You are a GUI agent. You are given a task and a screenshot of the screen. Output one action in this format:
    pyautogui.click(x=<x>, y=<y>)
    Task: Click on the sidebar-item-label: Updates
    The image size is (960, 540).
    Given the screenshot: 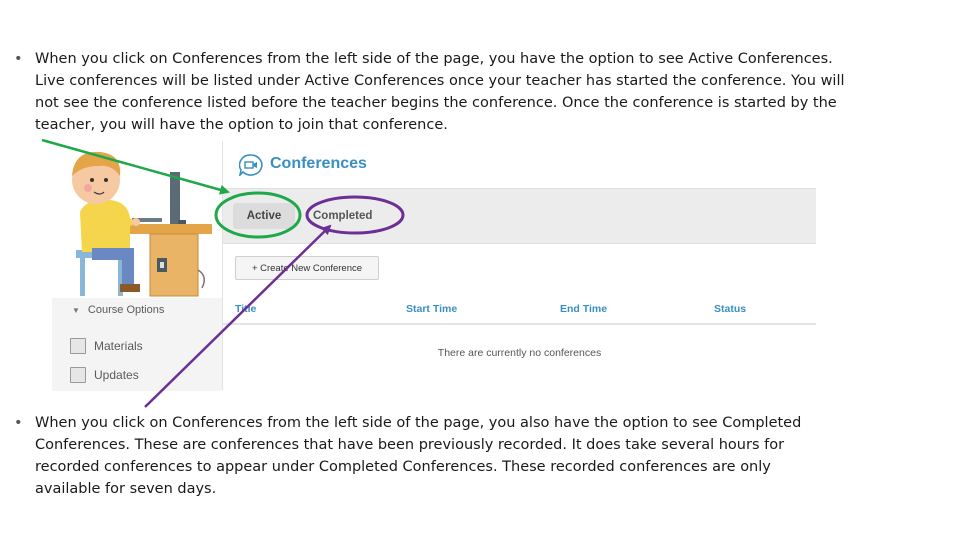 What is the action you would take?
    pyautogui.click(x=116, y=375)
    